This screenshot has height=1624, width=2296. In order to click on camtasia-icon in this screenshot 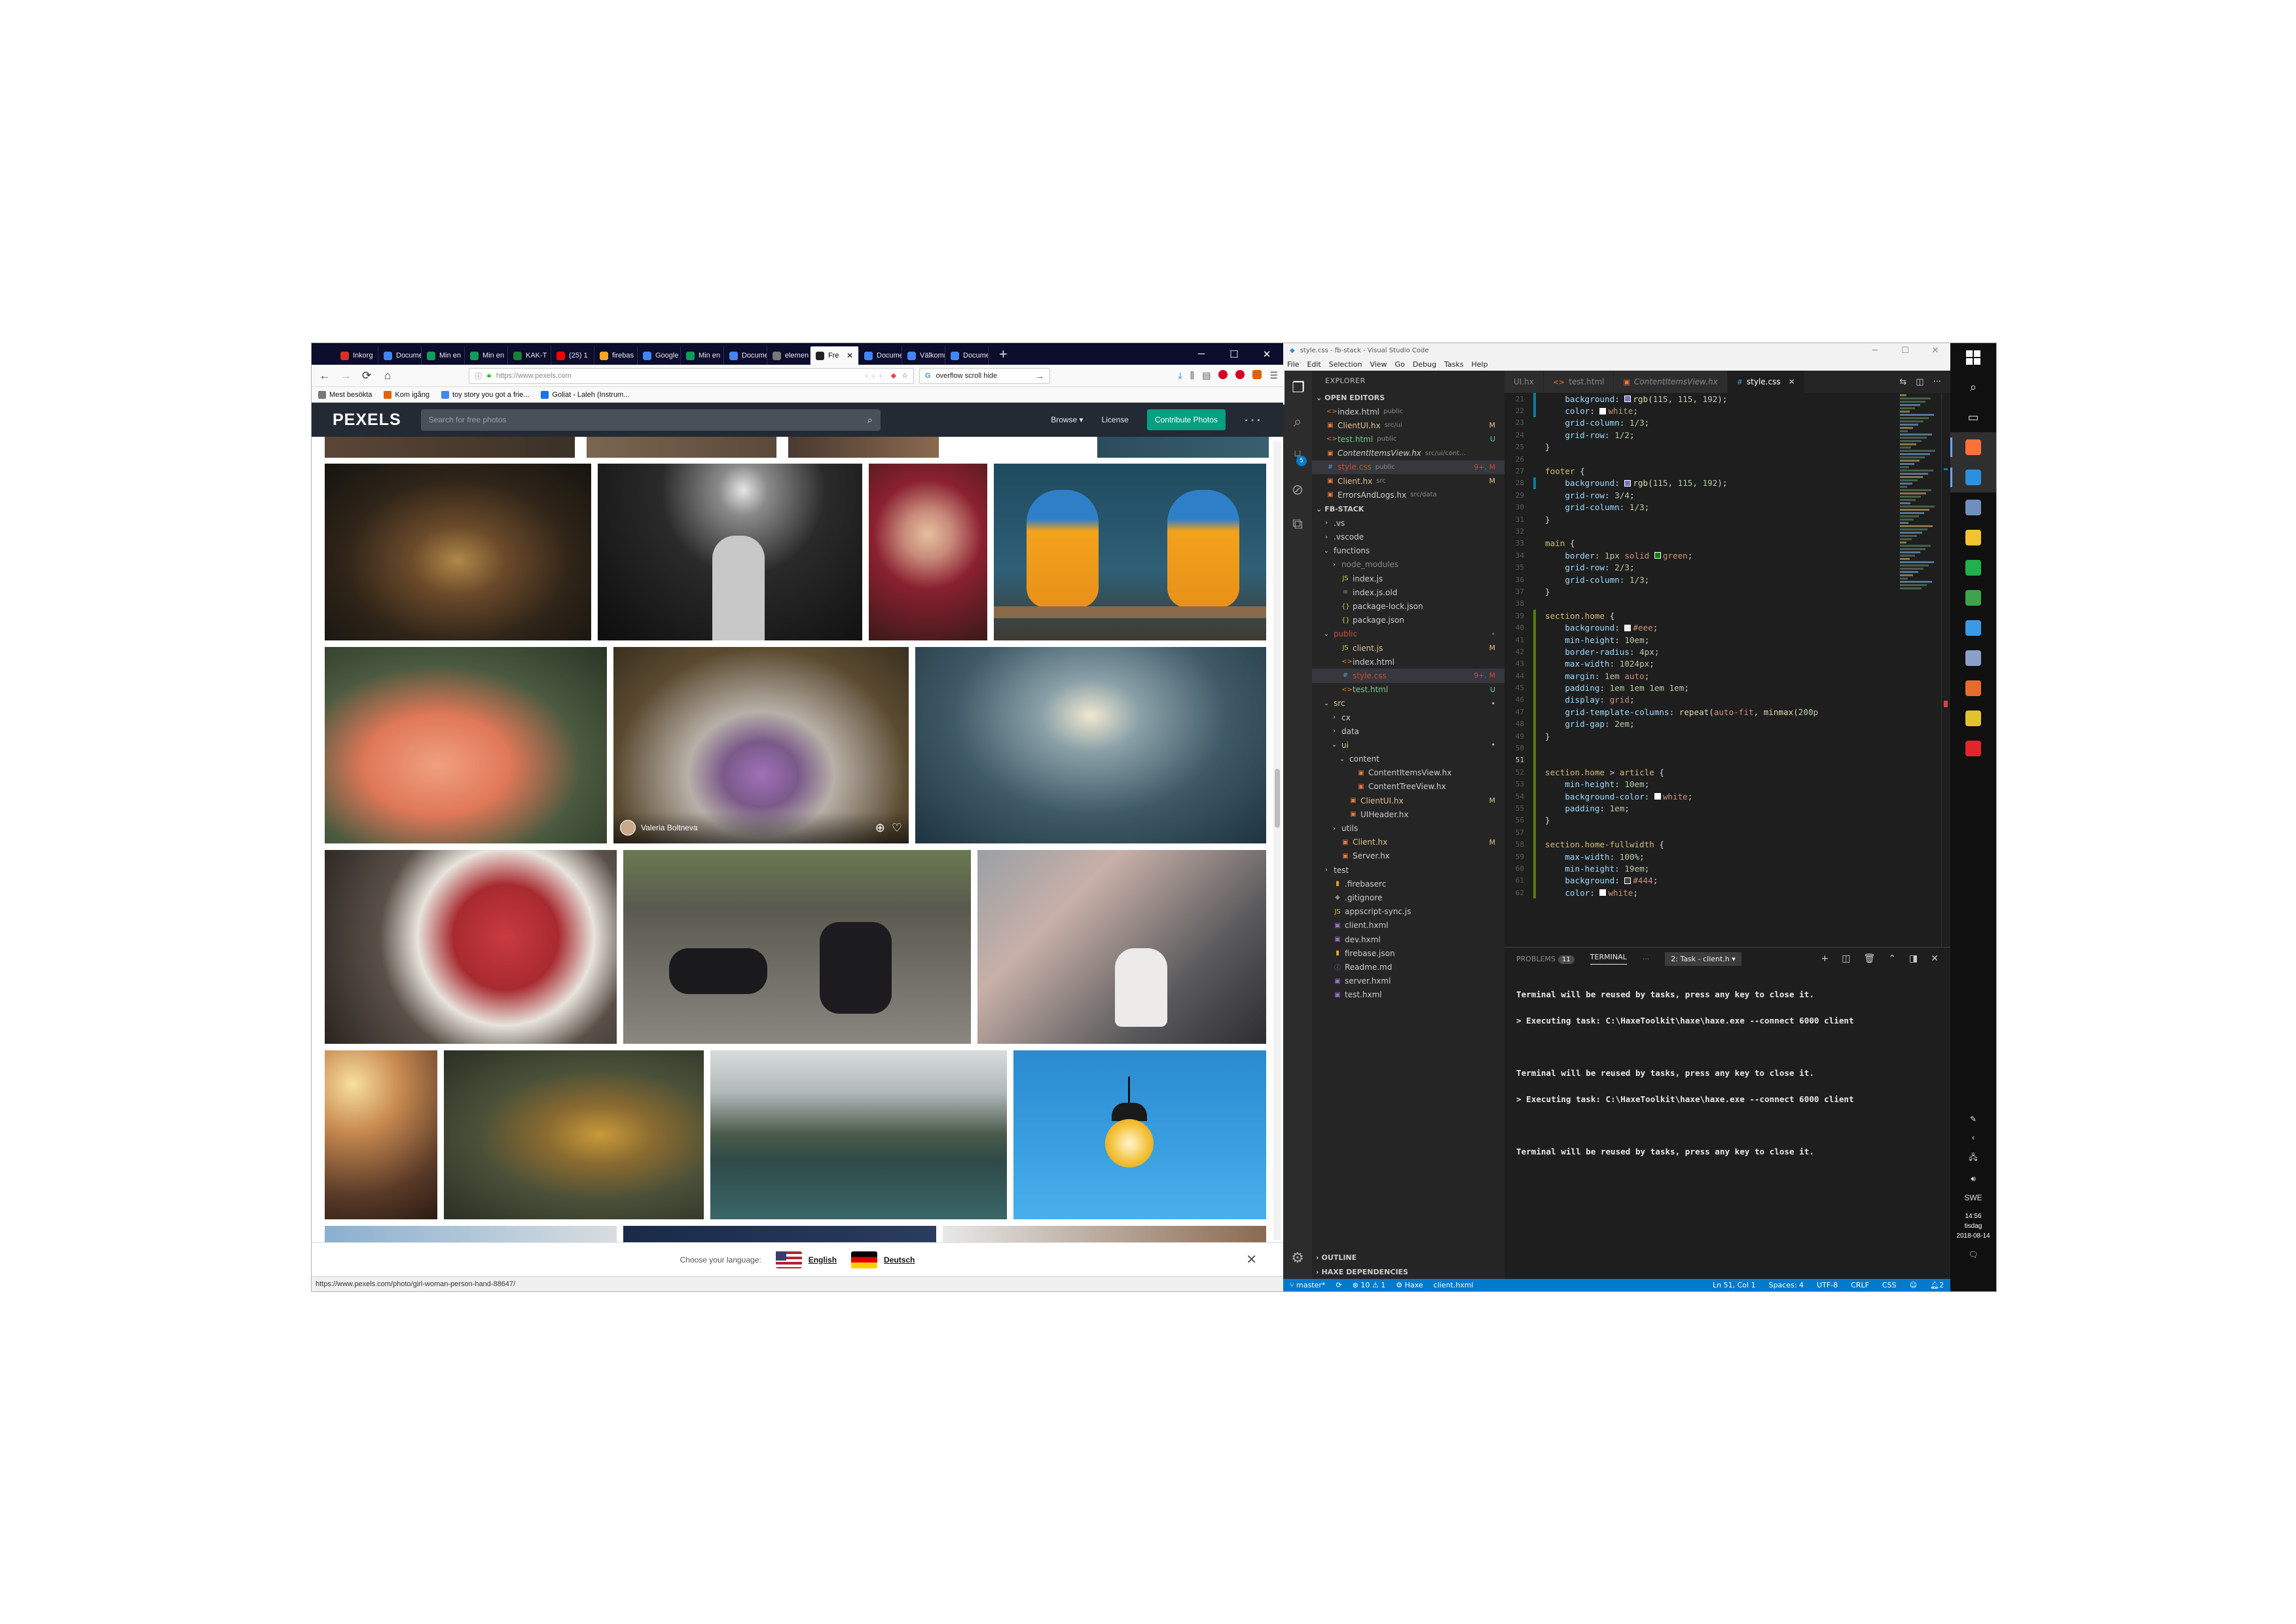, I will do `click(1973, 568)`.